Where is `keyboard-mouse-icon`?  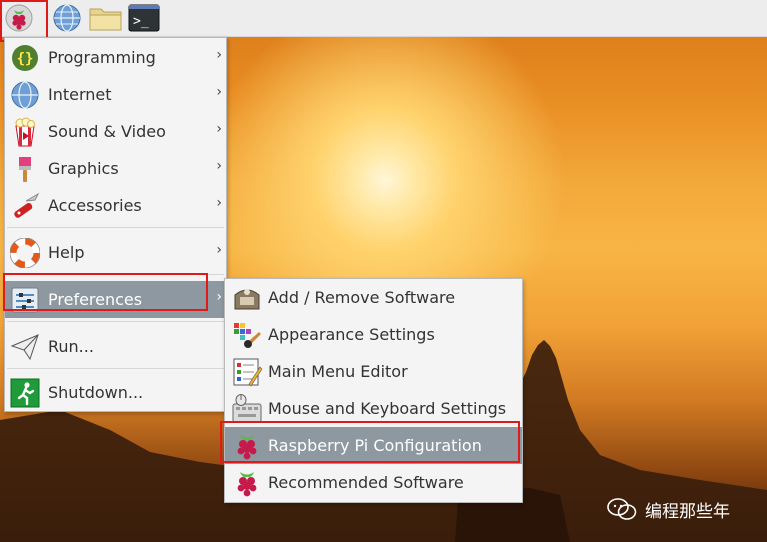
keyboard-mouse-icon is located at coordinates (247, 408).